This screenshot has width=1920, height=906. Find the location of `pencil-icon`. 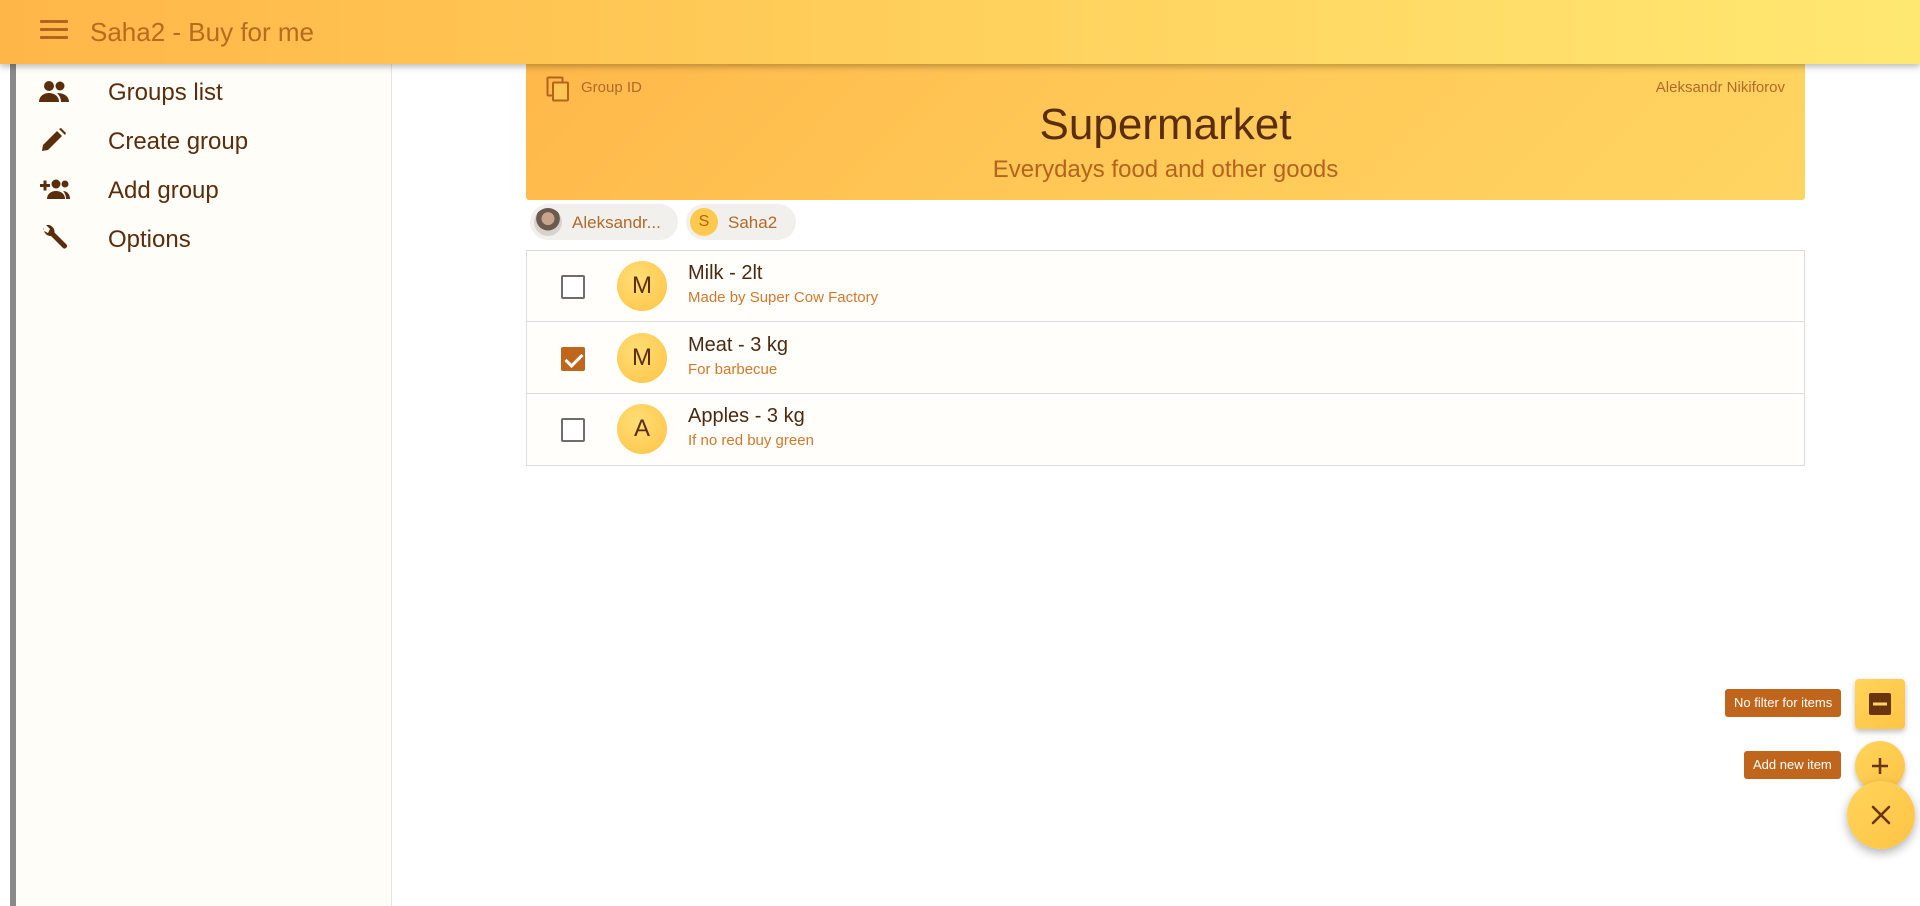

pencil-icon is located at coordinates (54, 139).